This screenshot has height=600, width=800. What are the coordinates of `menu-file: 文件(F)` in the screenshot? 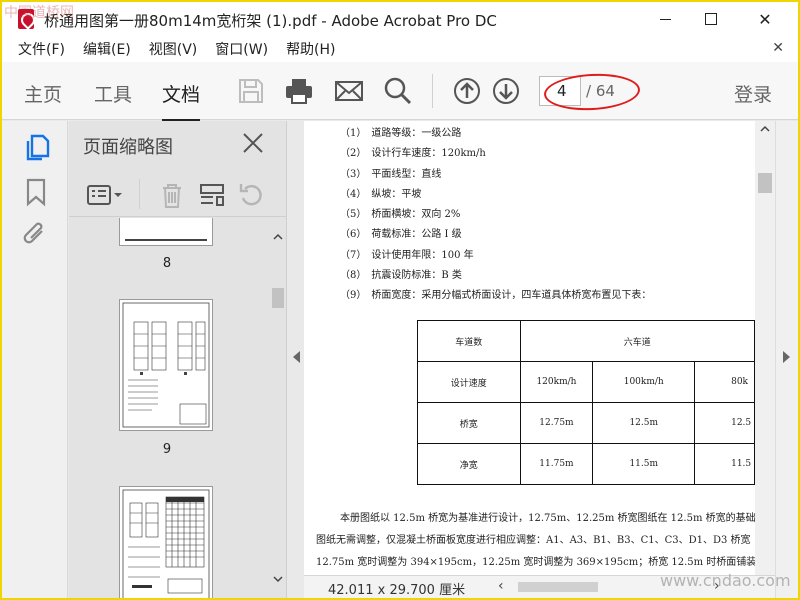 It's located at (41, 49).